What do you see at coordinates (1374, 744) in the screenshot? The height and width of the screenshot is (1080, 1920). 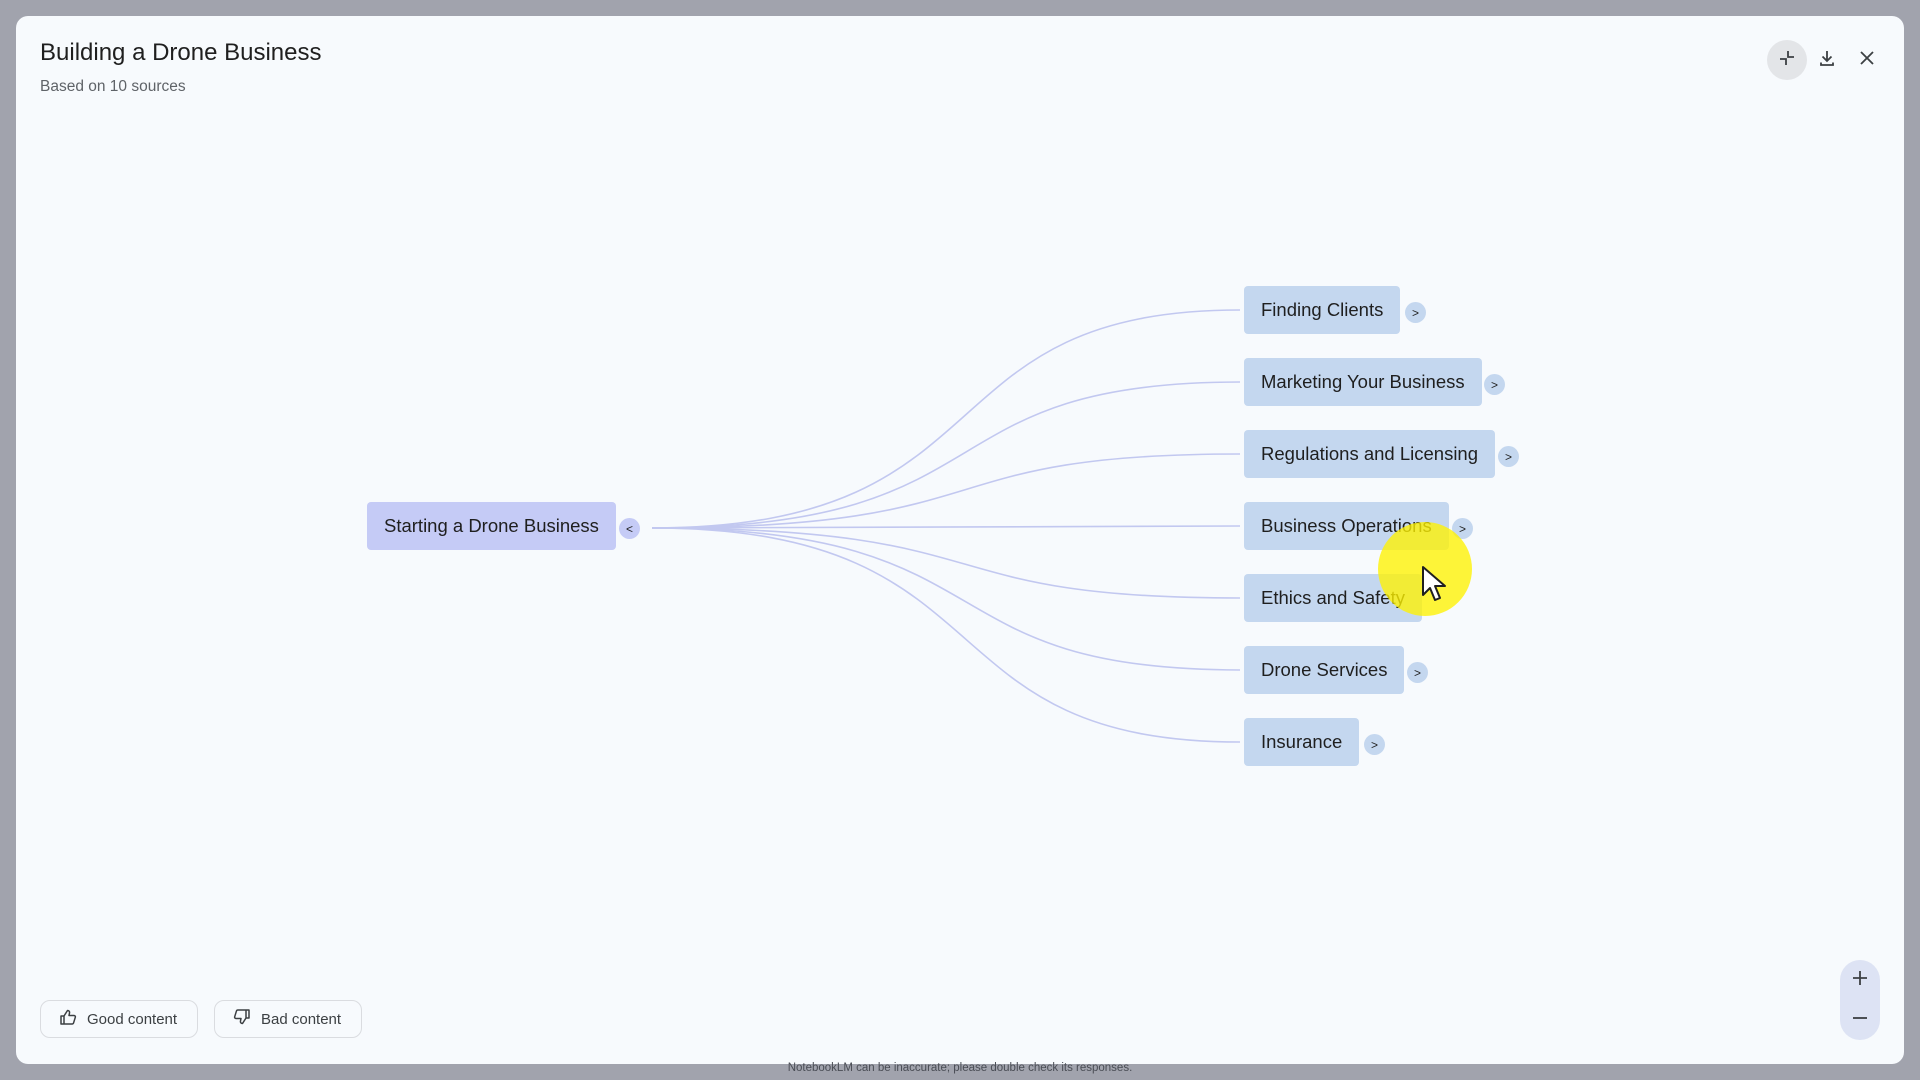 I see `expand-insurance: >` at bounding box center [1374, 744].